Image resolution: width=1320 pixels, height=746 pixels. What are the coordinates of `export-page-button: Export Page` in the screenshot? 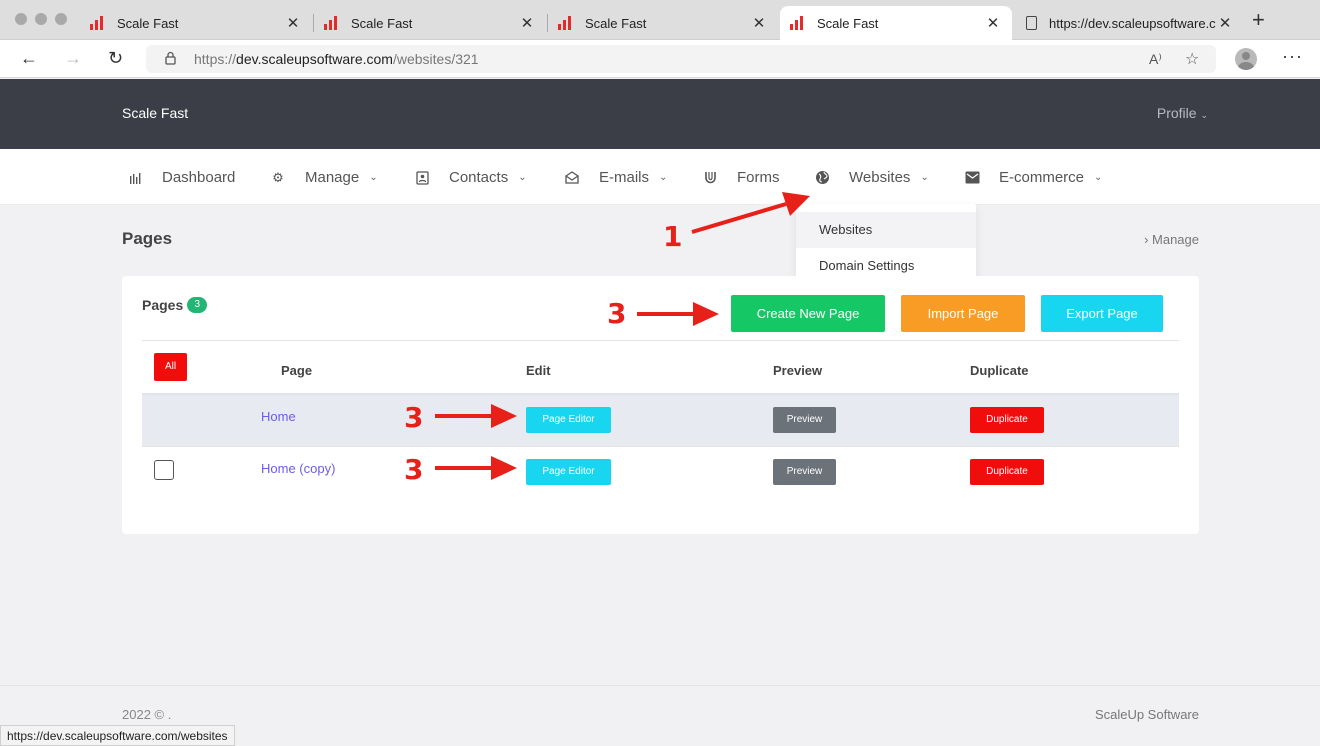 It's located at (1102, 313).